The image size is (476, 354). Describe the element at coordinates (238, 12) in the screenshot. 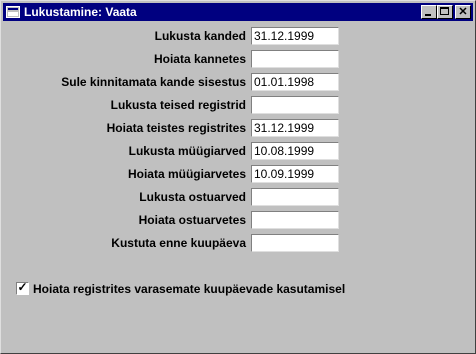

I see `title-bar: Lukustamine: Vaata ✕` at that location.